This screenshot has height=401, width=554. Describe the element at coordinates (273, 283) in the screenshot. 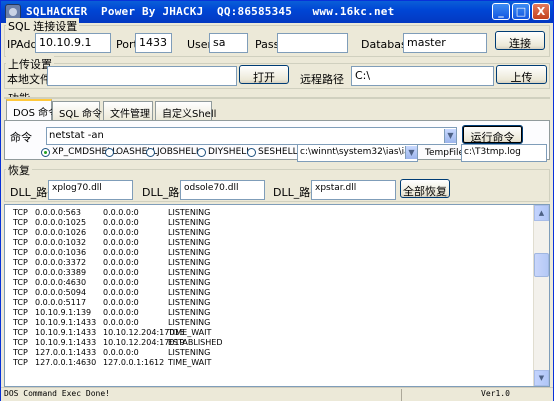

I see `output-line: TCP 0.0.0.0:4630 0.0.0.0:0 LISTENING` at that location.